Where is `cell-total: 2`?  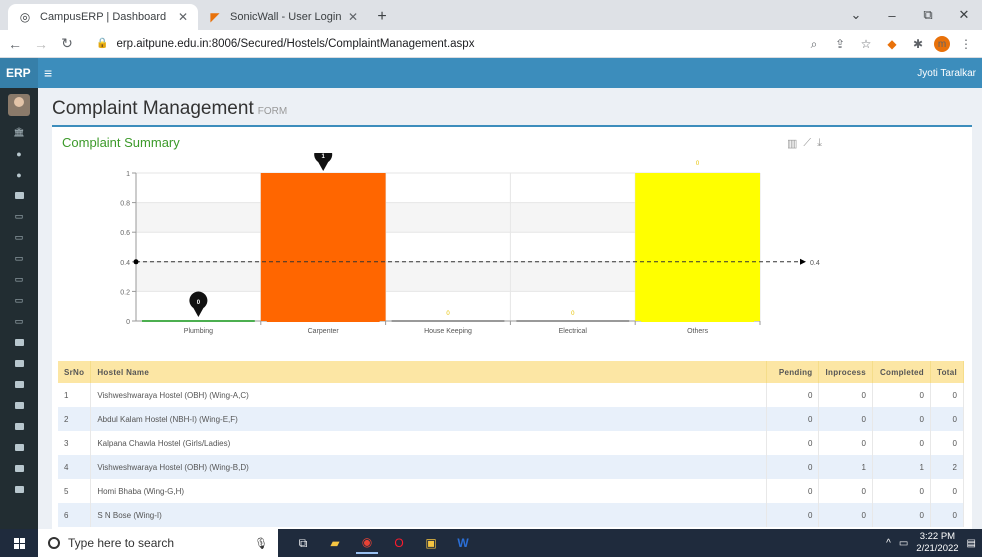 cell-total: 2 is located at coordinates (947, 467).